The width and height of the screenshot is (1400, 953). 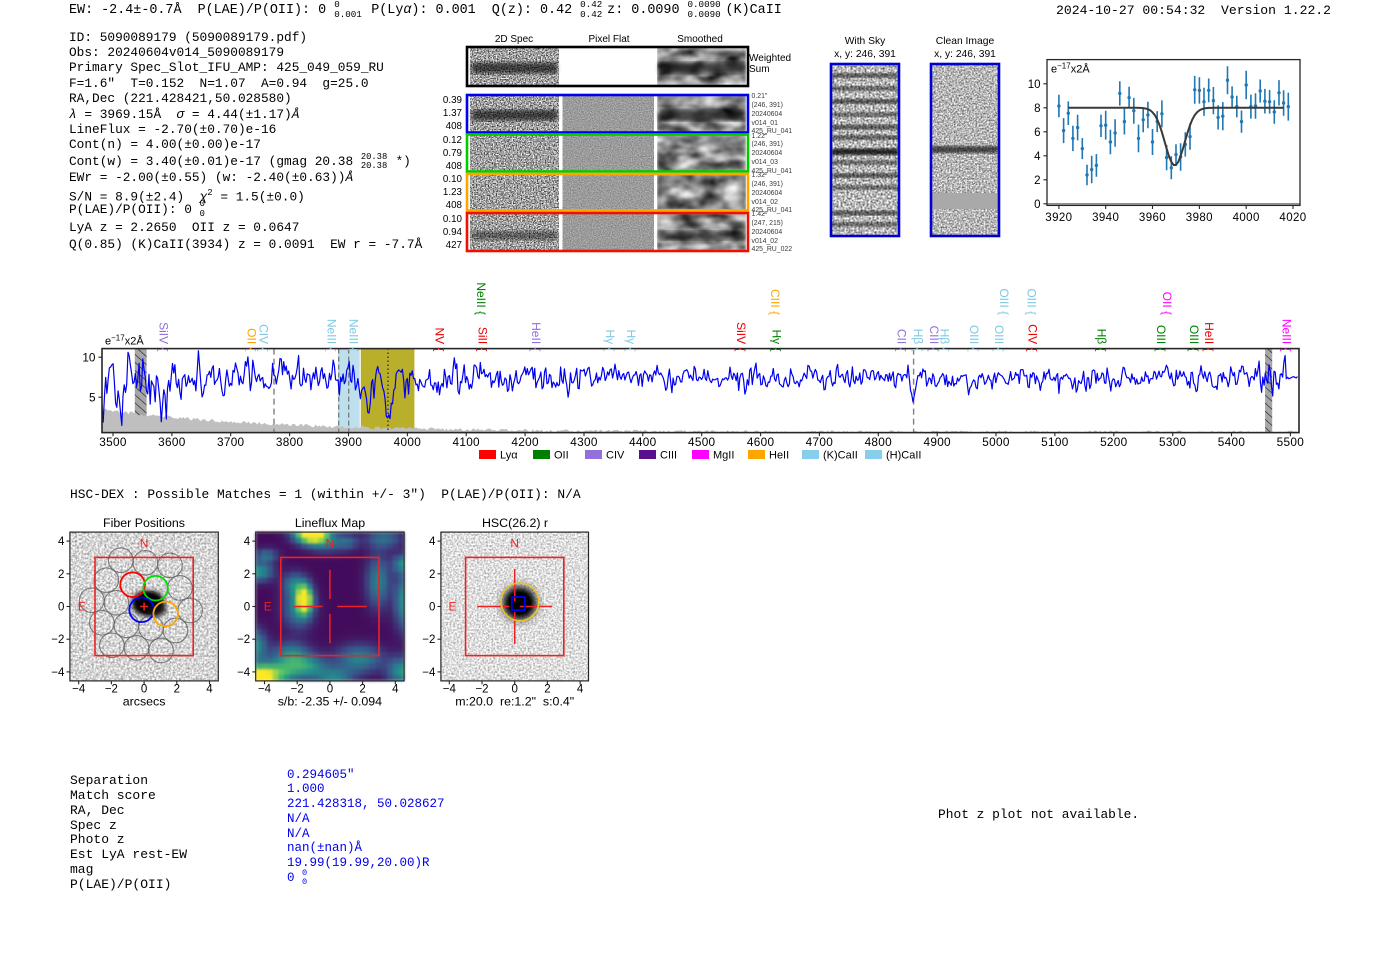 I want to click on svg-text: Lyα, so click(x=509, y=456).